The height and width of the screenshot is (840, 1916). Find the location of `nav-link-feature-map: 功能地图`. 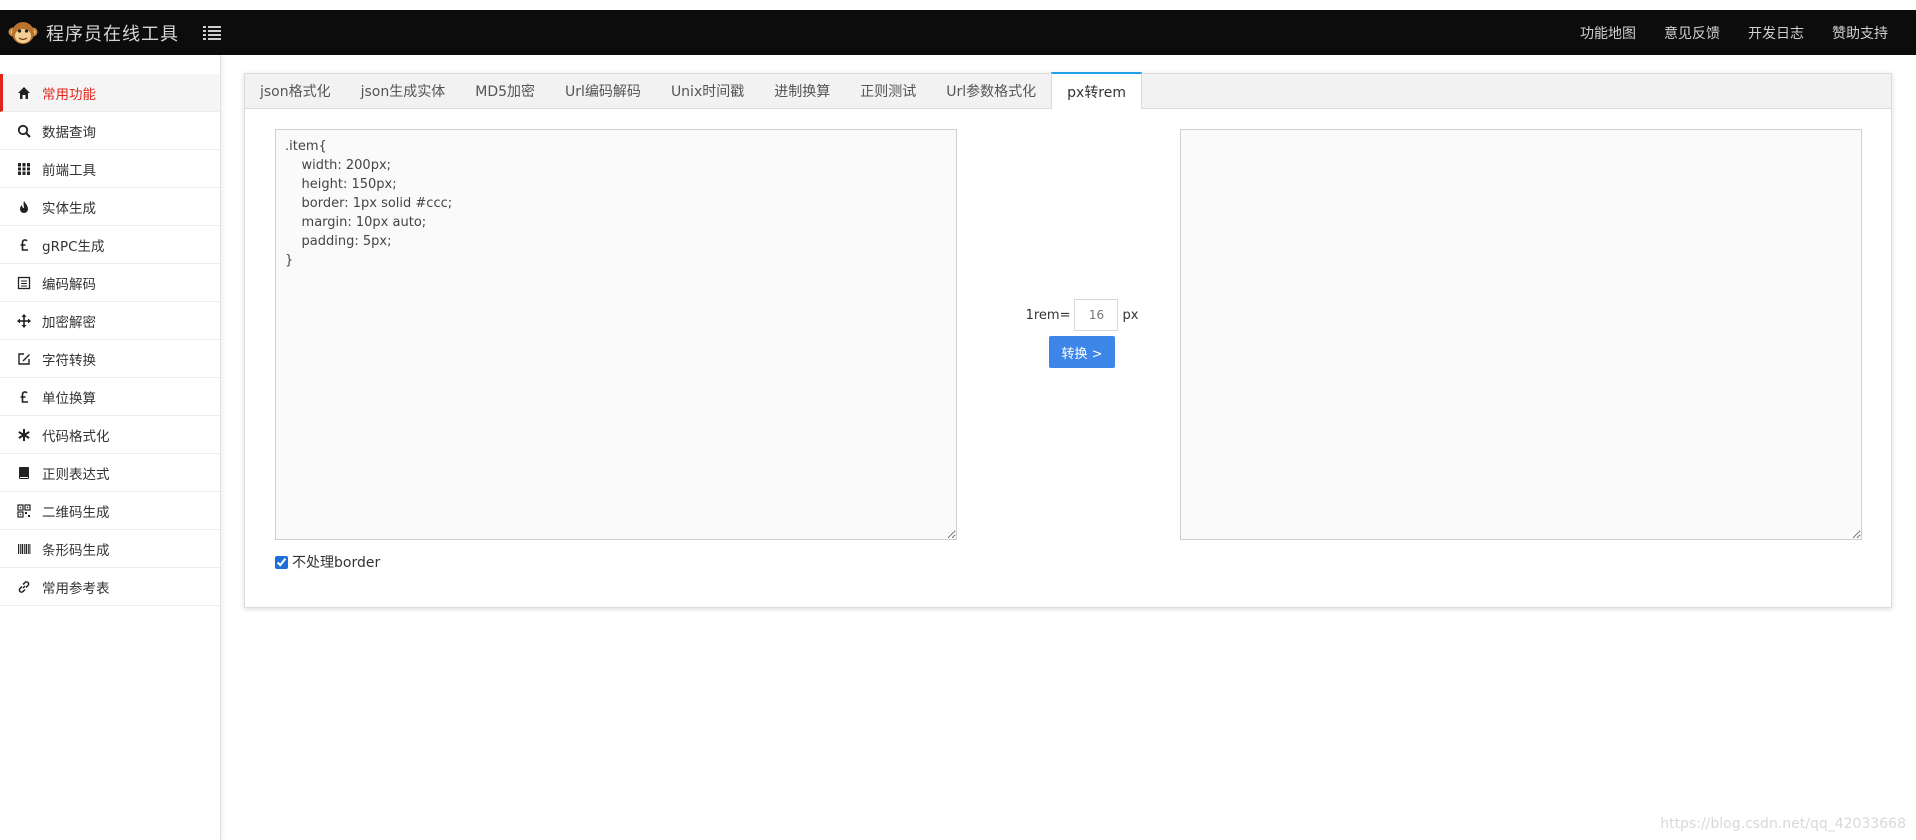

nav-link-feature-map: 功能地图 is located at coordinates (1608, 33).